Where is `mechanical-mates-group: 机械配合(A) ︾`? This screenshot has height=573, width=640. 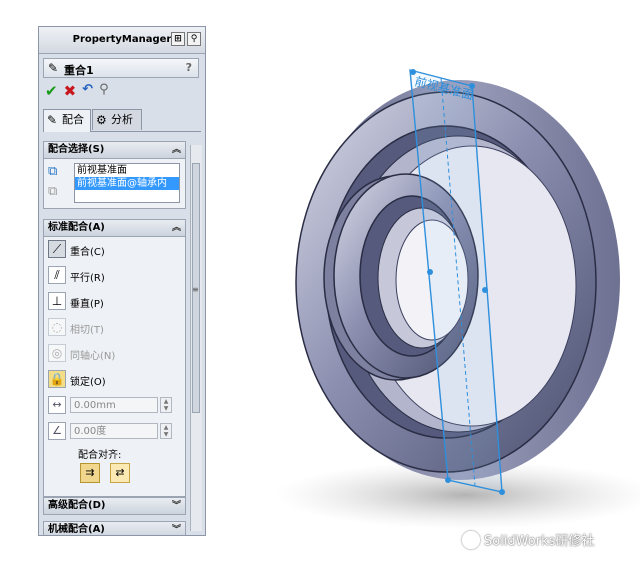
mechanical-mates-group: 机械配合(A) ︾ is located at coordinates (114, 528).